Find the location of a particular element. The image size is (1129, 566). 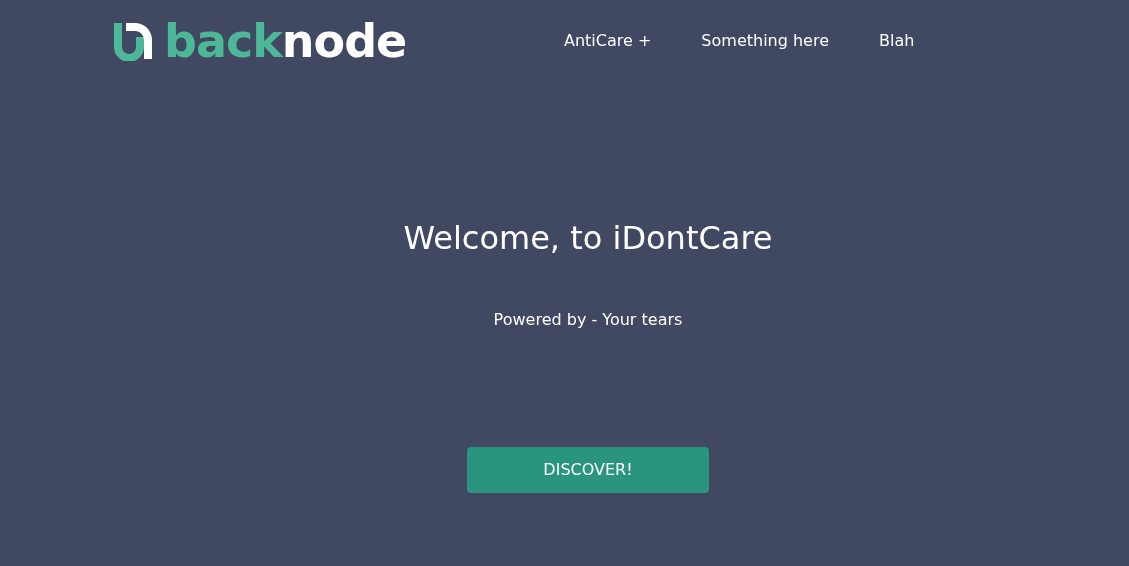

nav-link: Blah is located at coordinates (897, 41).